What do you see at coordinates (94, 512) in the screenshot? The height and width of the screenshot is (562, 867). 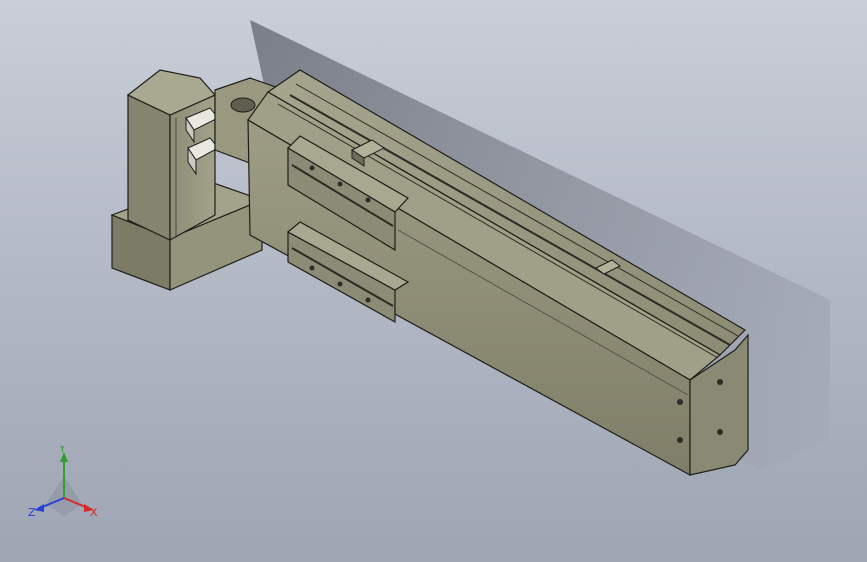 I see `x-axis-label: X` at bounding box center [94, 512].